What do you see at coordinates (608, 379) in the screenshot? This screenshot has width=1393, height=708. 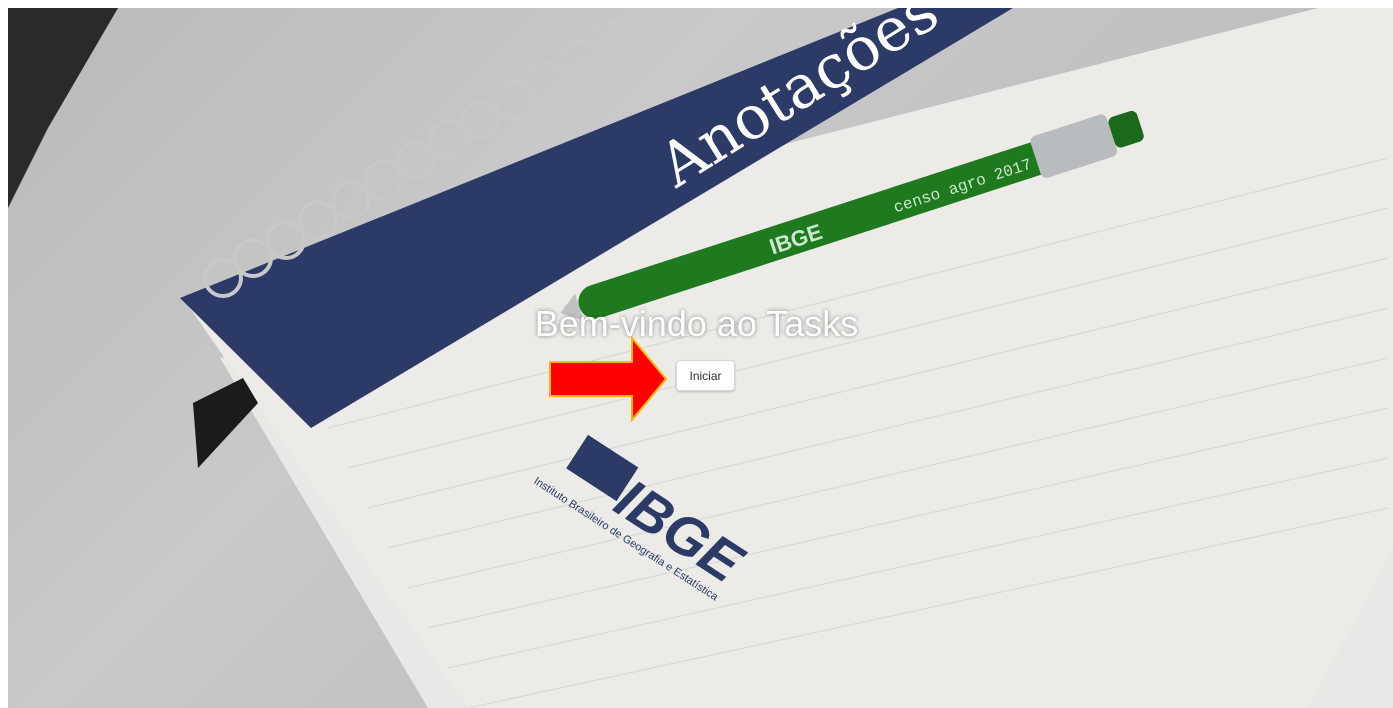 I see `pointer-arrow-icon` at bounding box center [608, 379].